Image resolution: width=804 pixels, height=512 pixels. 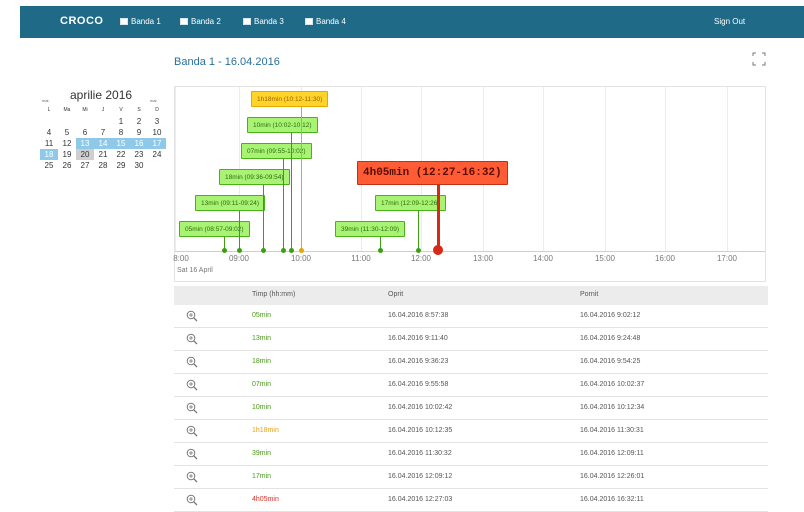 I want to click on calendar-week-row: 11 12 13 14 15 16 17, so click(x=103, y=143).